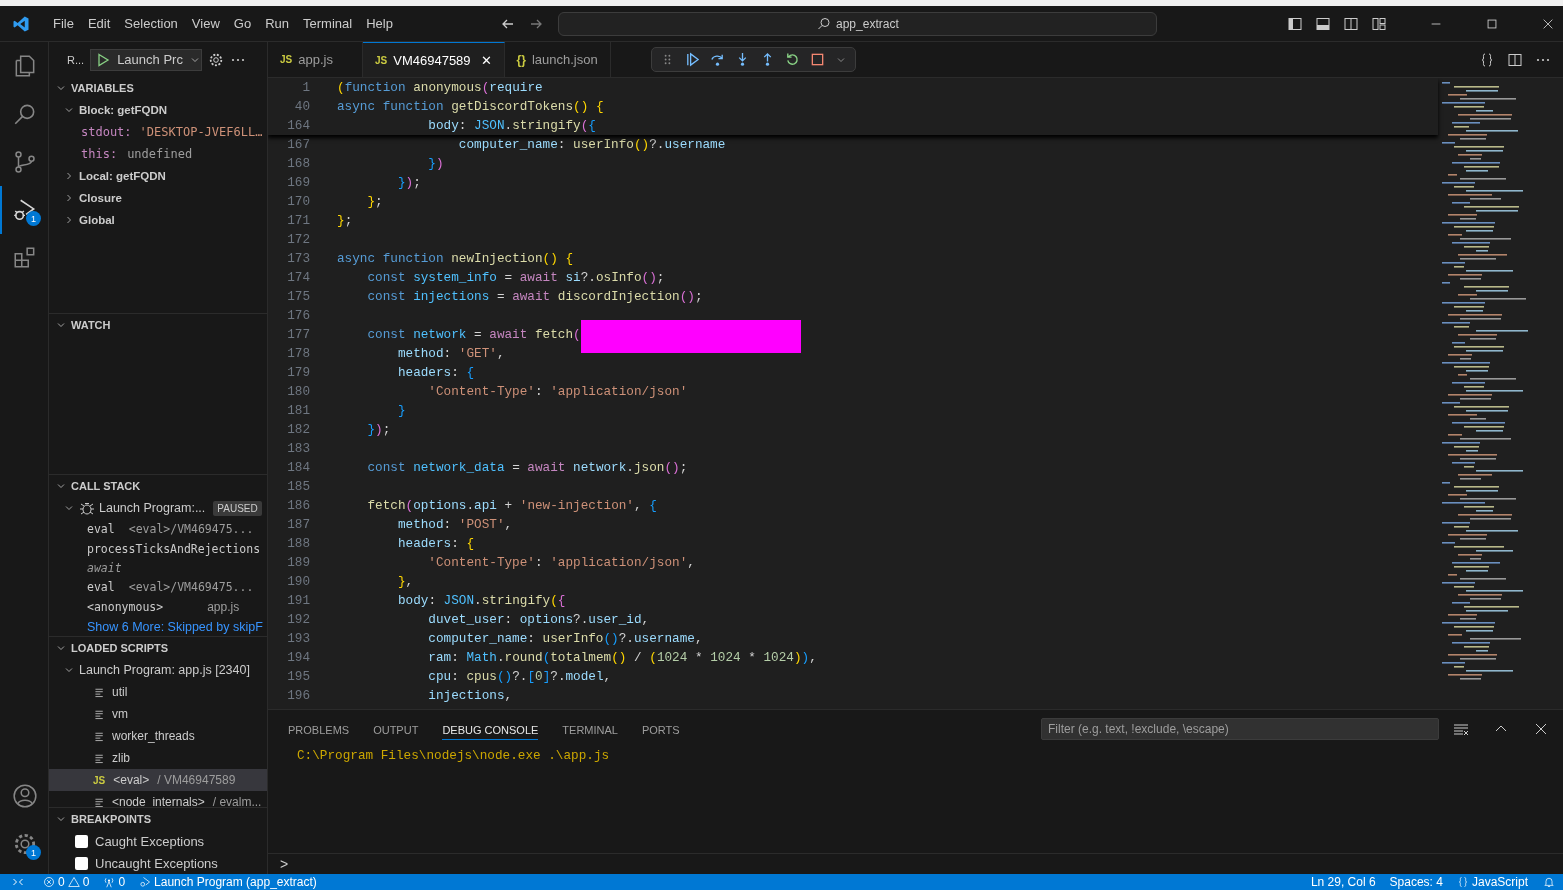  What do you see at coordinates (565, 638) in the screenshot?
I see `code-line: computer_name: userInfo()?.username,` at bounding box center [565, 638].